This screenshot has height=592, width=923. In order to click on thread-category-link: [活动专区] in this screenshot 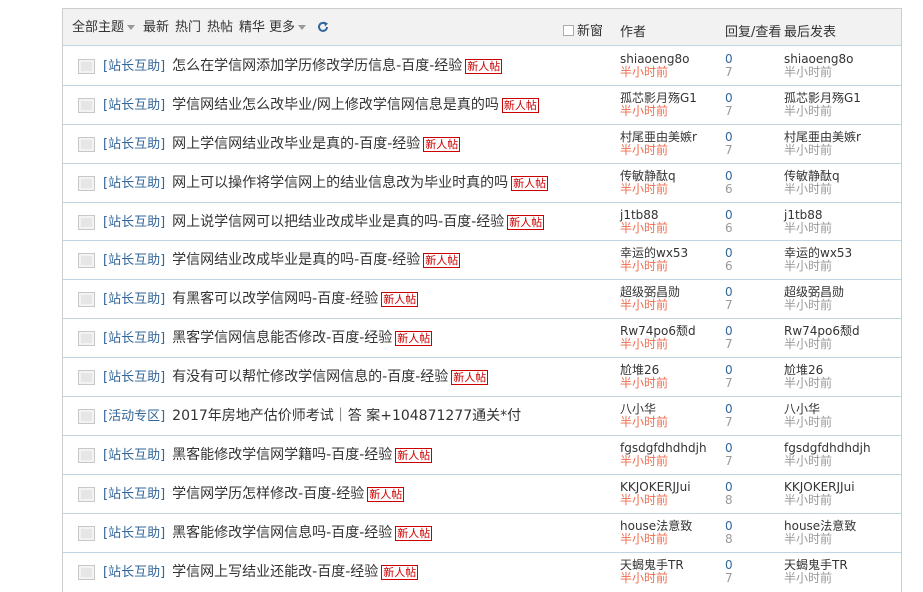, I will do `click(134, 416)`.